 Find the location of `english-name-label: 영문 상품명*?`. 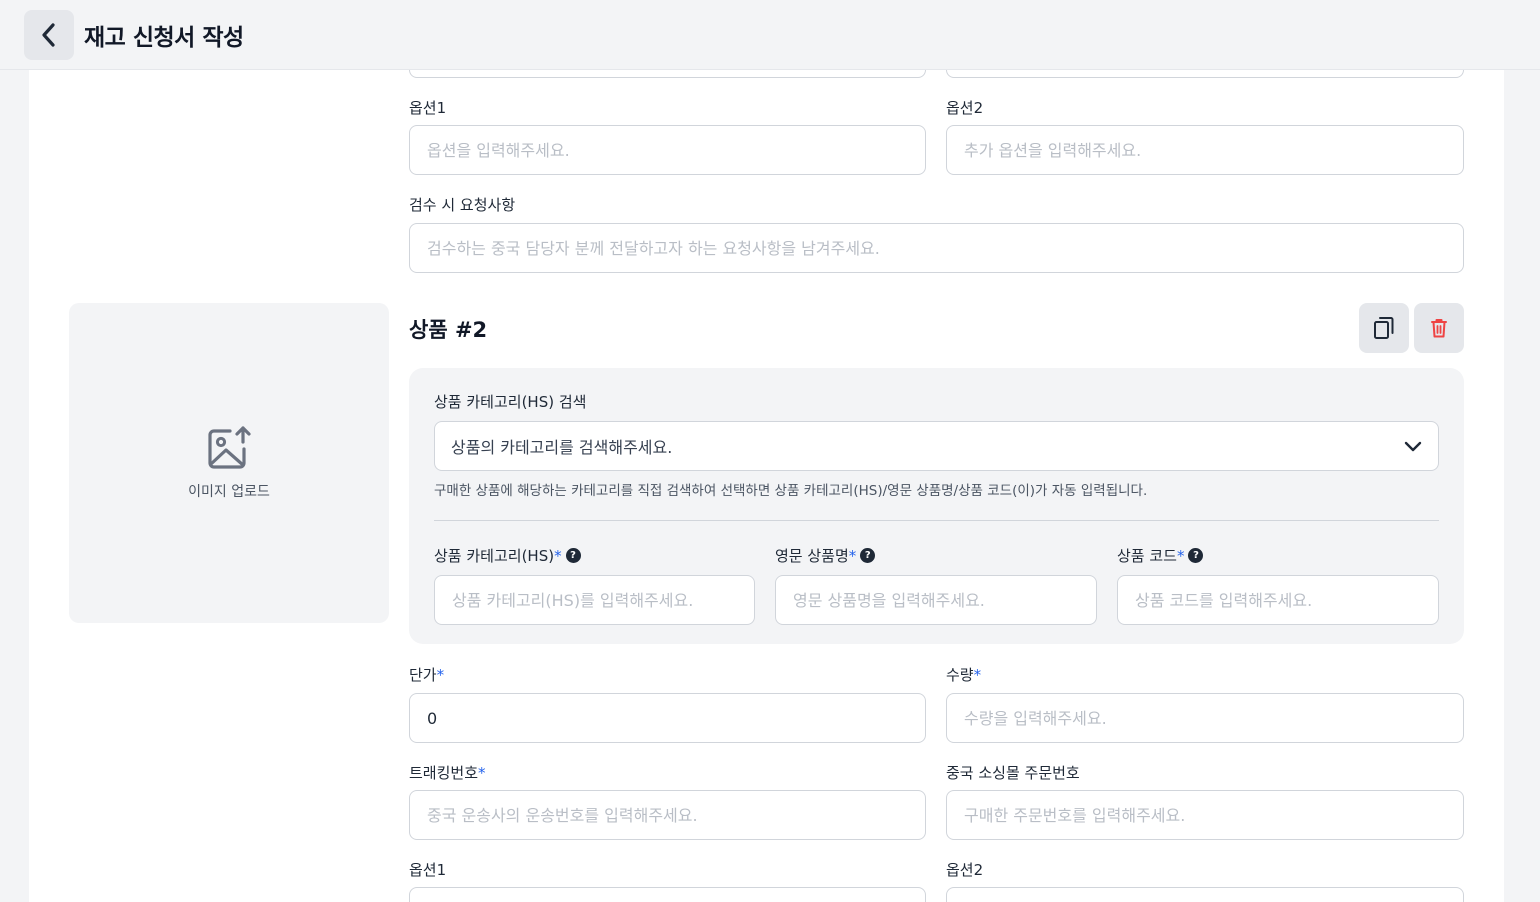

english-name-label: 영문 상품명*? is located at coordinates (825, 555).